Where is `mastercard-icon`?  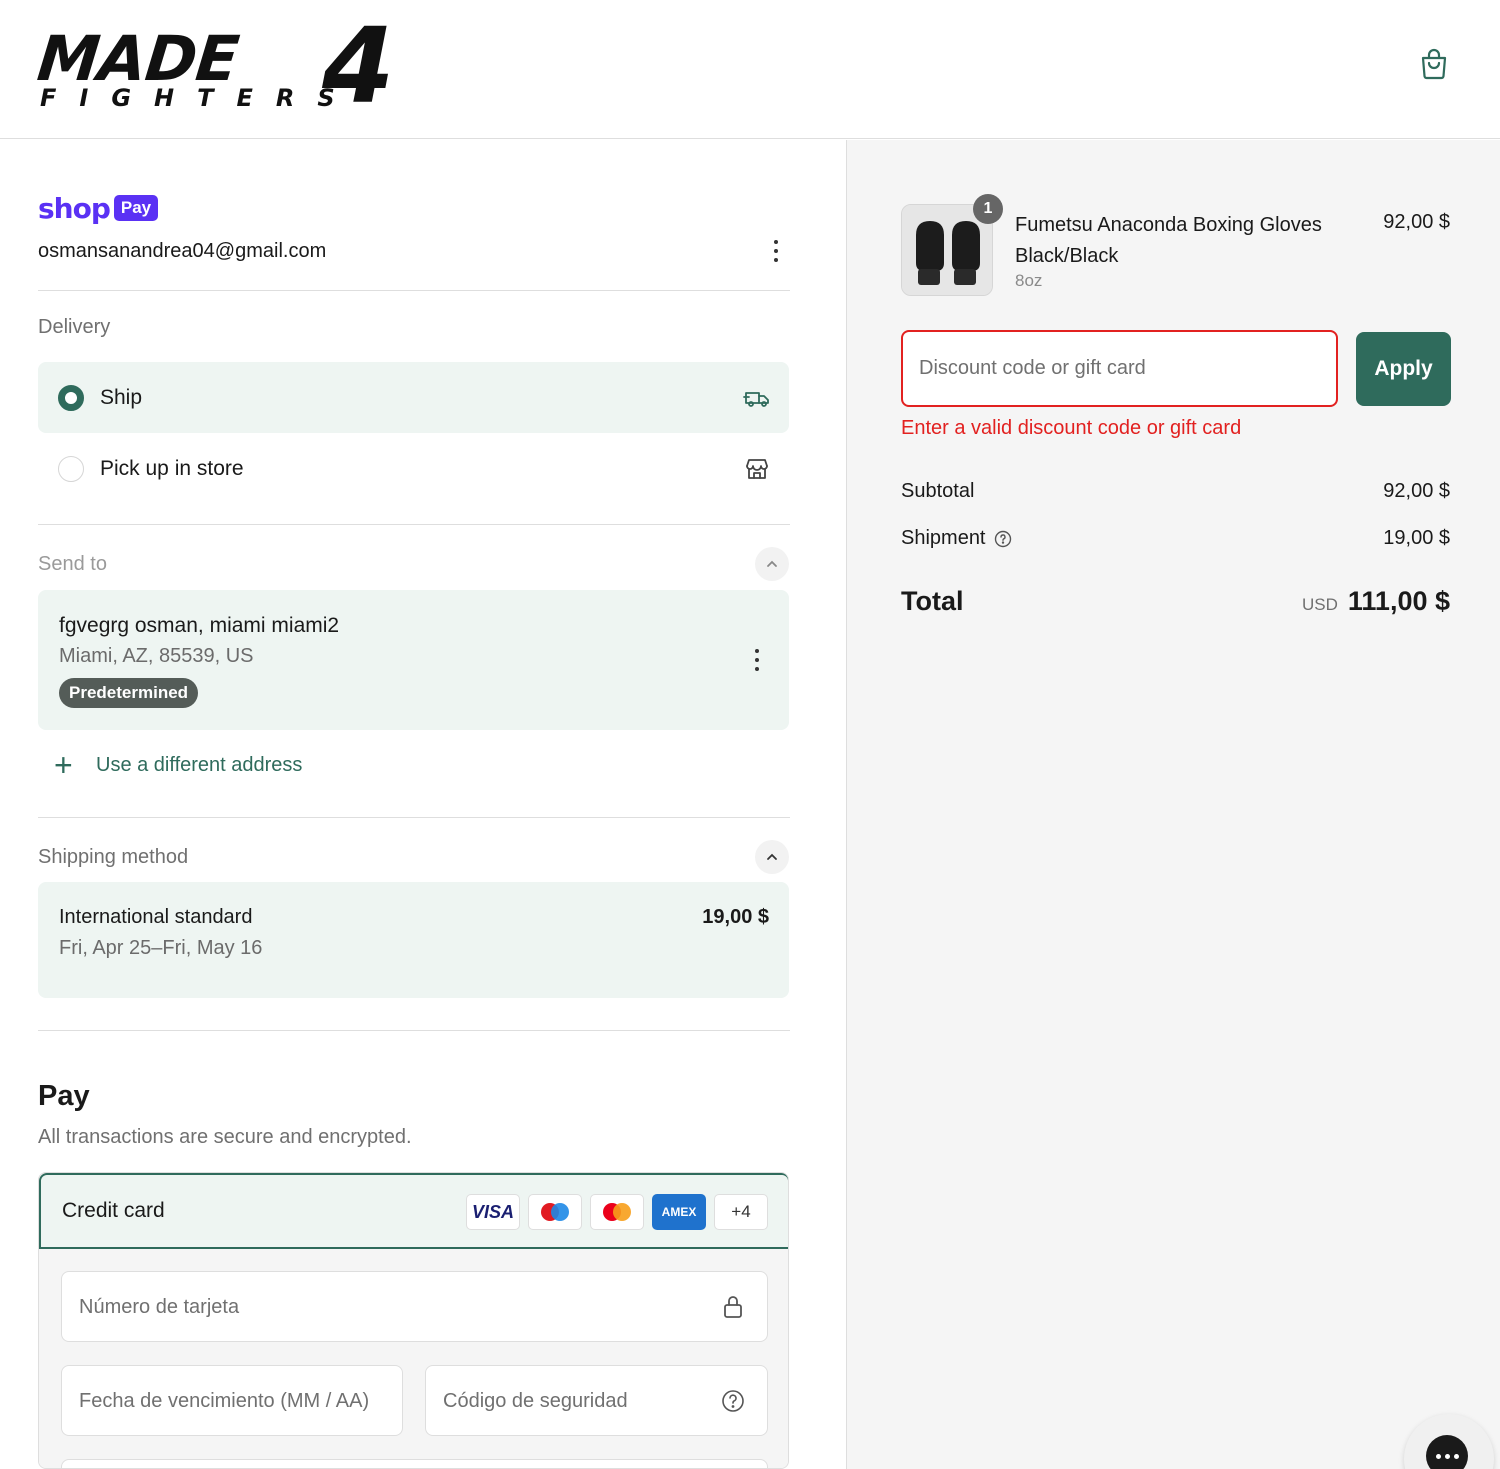
mastercard-icon is located at coordinates (617, 1212).